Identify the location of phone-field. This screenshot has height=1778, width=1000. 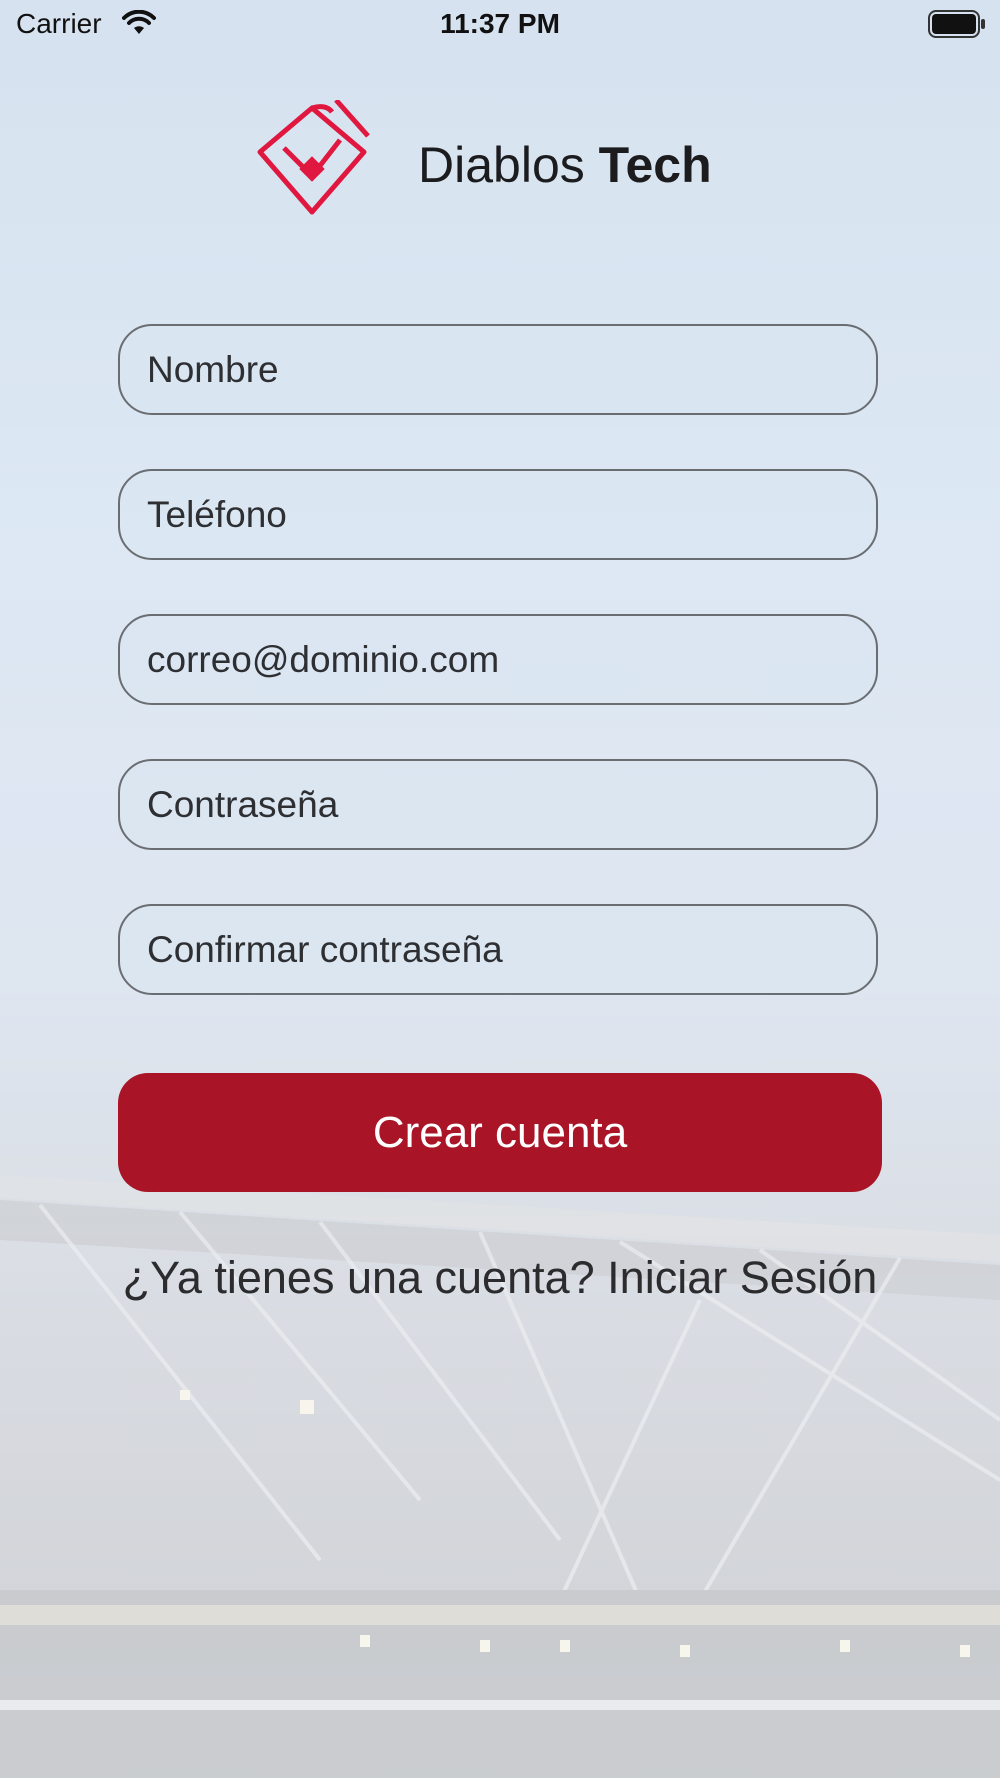
(498, 514).